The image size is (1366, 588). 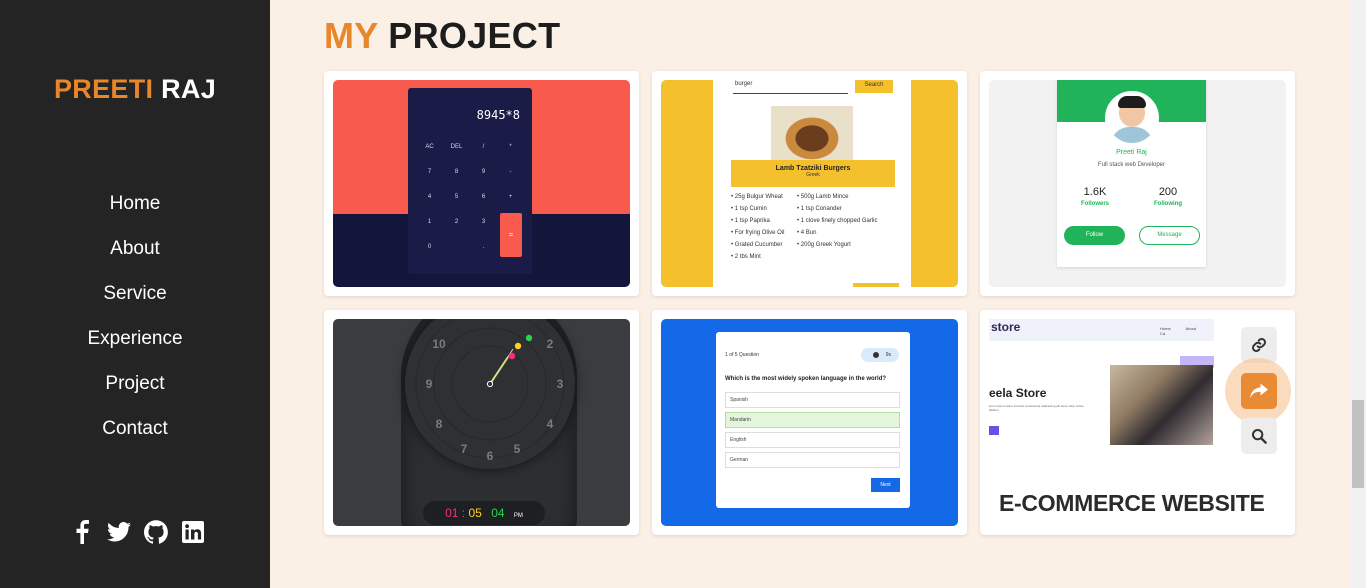 What do you see at coordinates (764, 197) in the screenshot?
I see `ingredient-item: 25g Bulgur Wheat` at bounding box center [764, 197].